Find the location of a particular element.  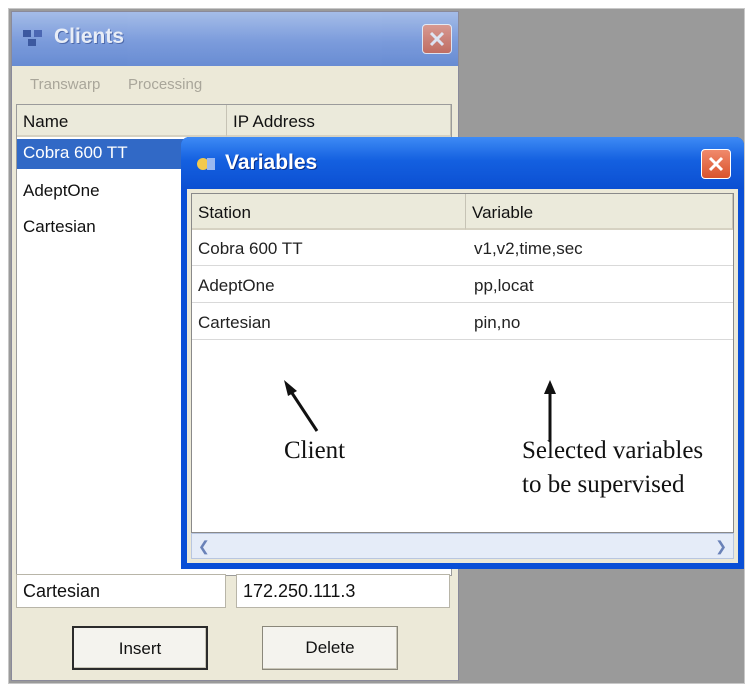

variables-close-button is located at coordinates (716, 164).